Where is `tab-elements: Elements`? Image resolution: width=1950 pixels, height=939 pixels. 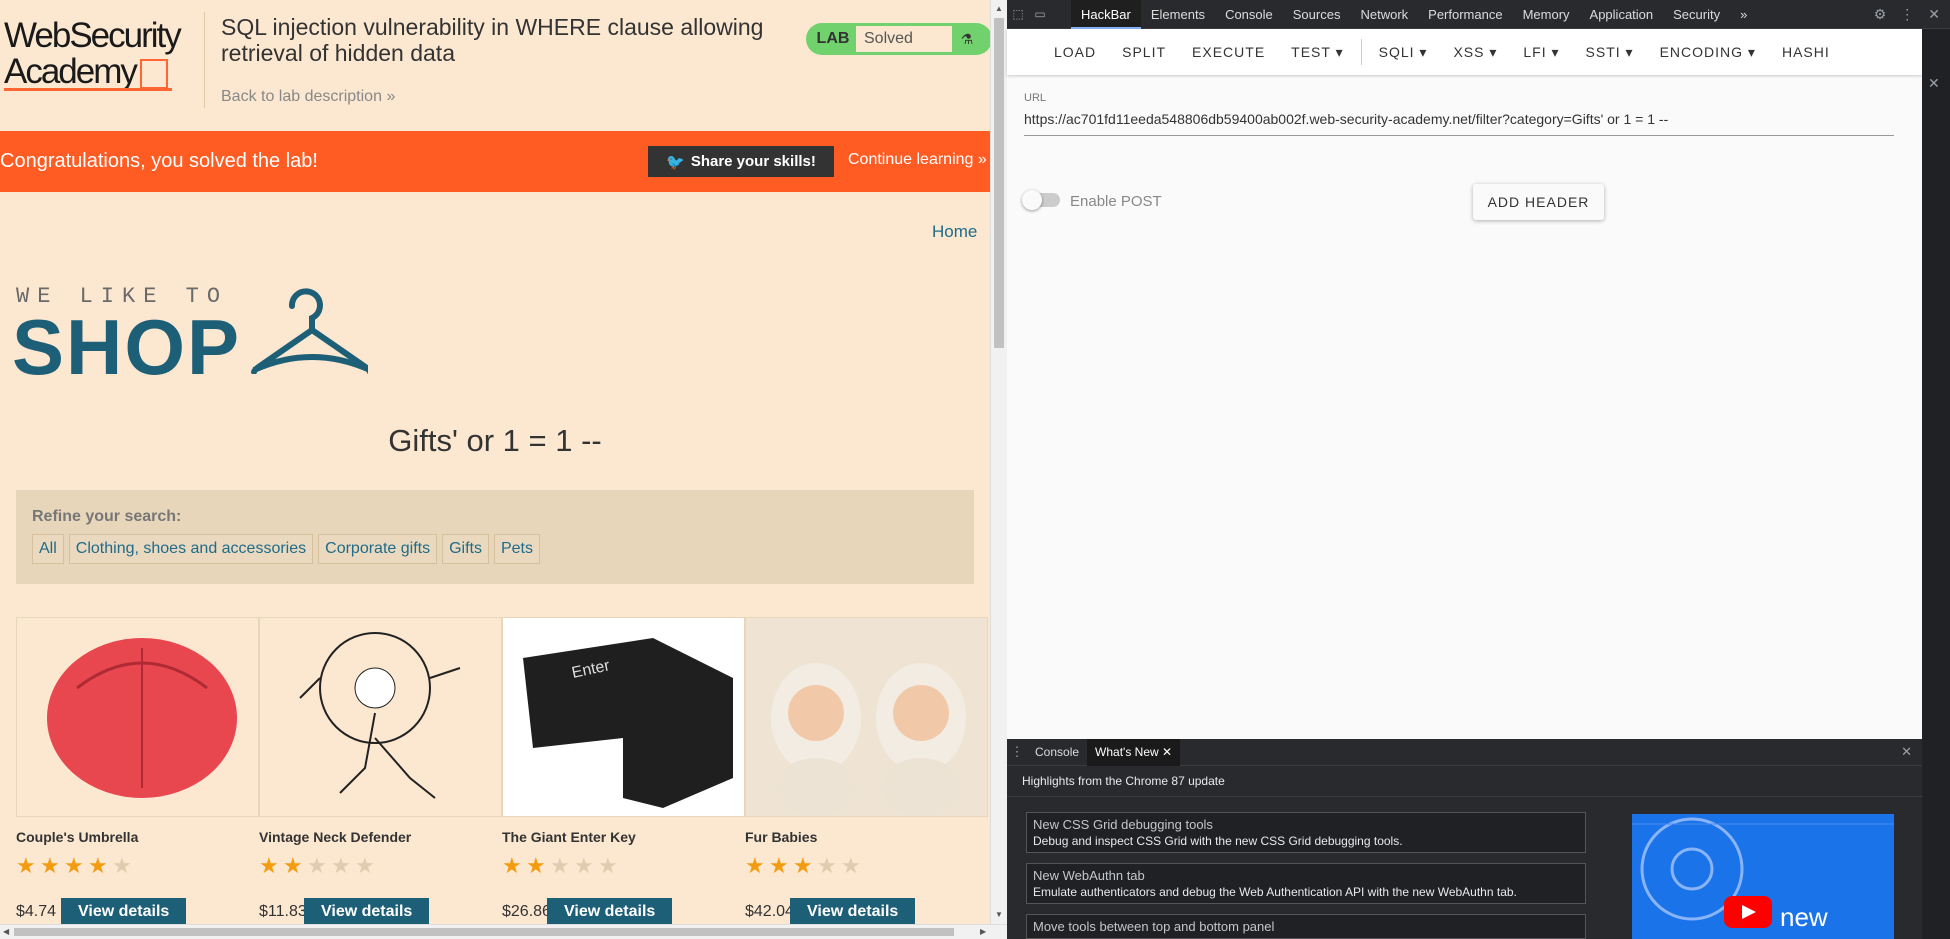
tab-elements: Elements is located at coordinates (1178, 14).